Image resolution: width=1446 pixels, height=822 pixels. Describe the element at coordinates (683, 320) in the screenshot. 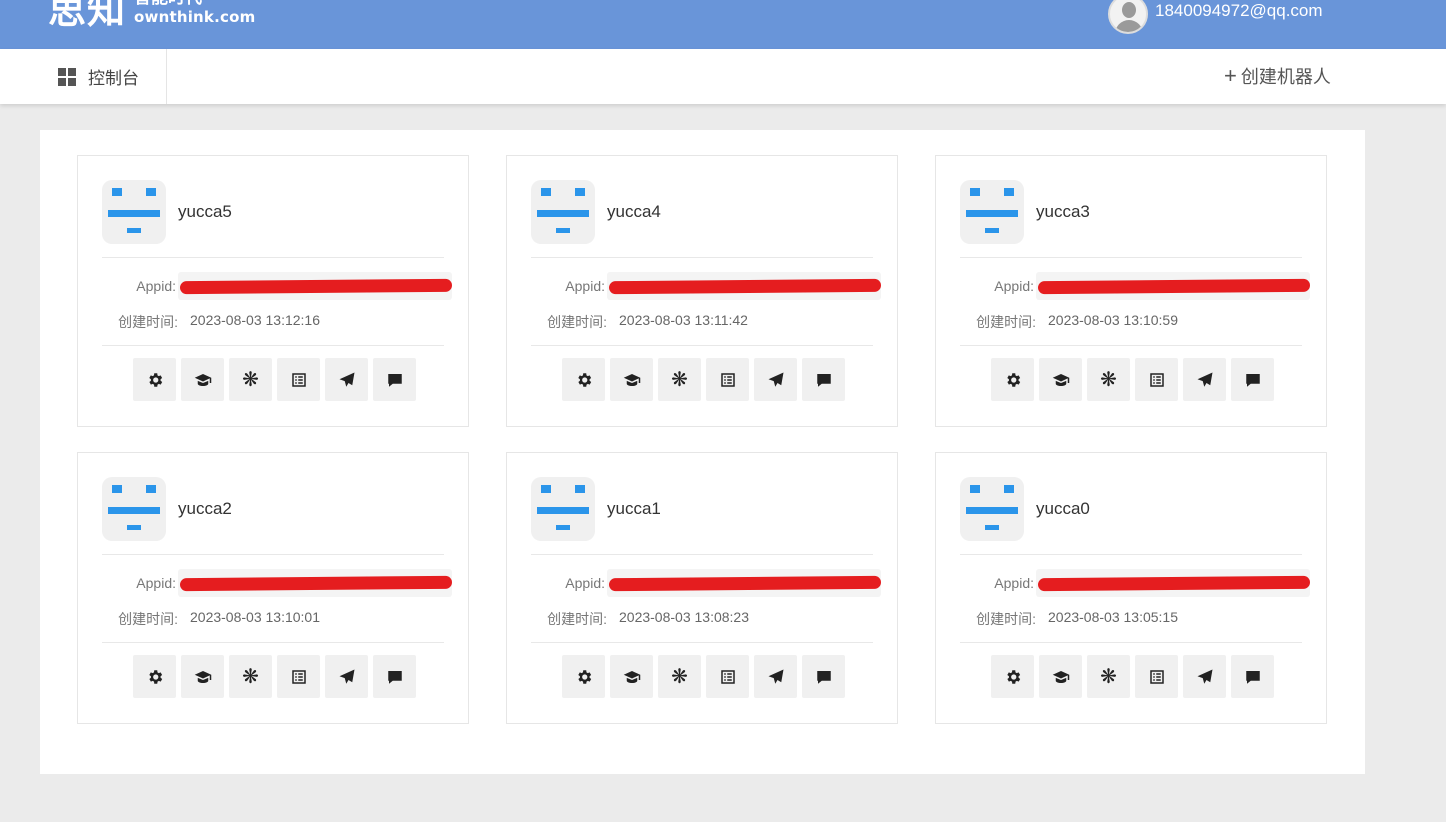

I see `created-time-value: 2023-08-03 13:11:42` at that location.